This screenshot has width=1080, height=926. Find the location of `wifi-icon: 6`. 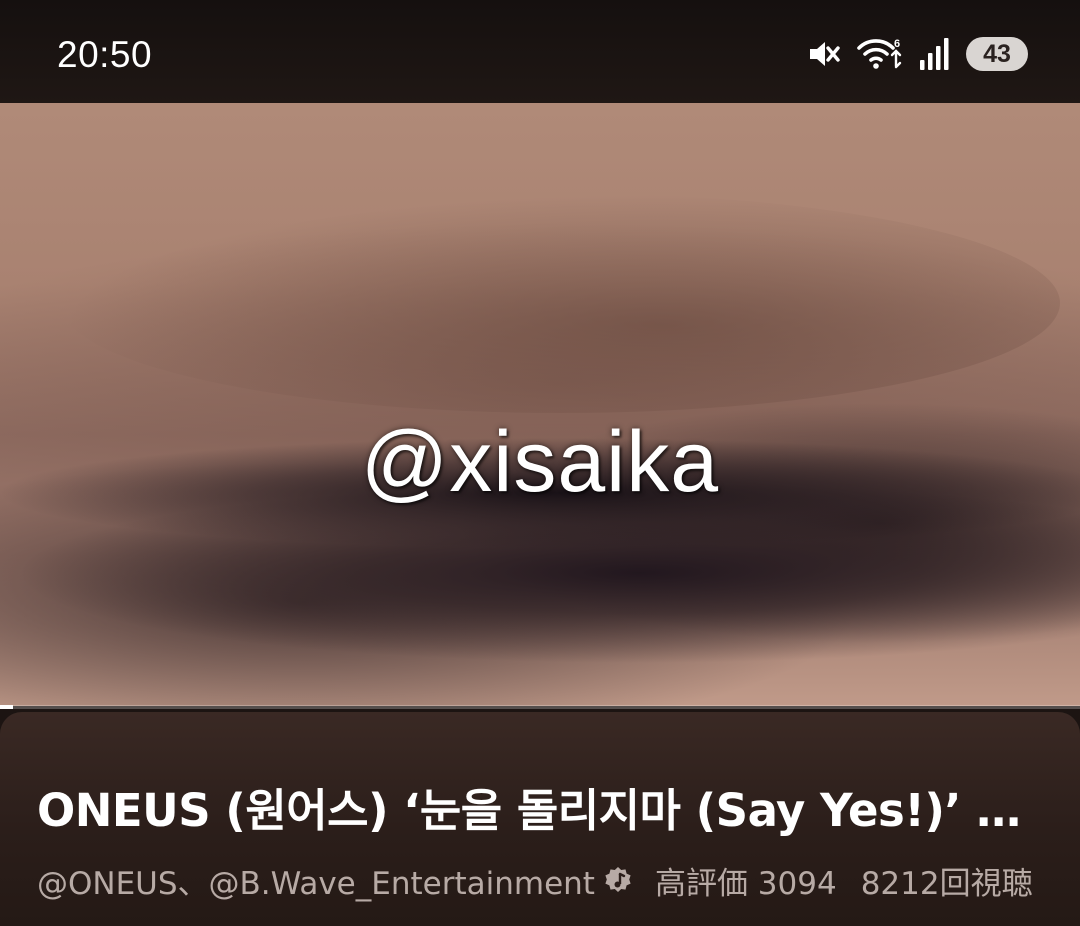

wifi-icon: 6 is located at coordinates (880, 54).